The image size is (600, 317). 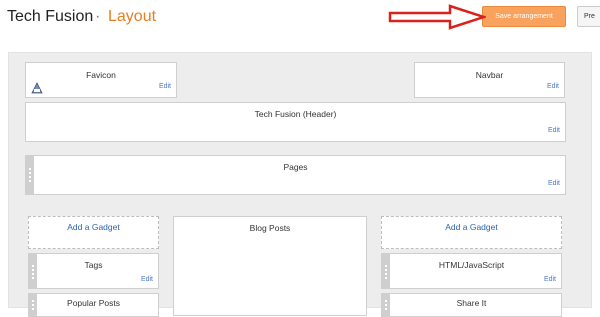 I want to click on add-gadget-left-label: Add a Gadget, so click(x=93, y=227).